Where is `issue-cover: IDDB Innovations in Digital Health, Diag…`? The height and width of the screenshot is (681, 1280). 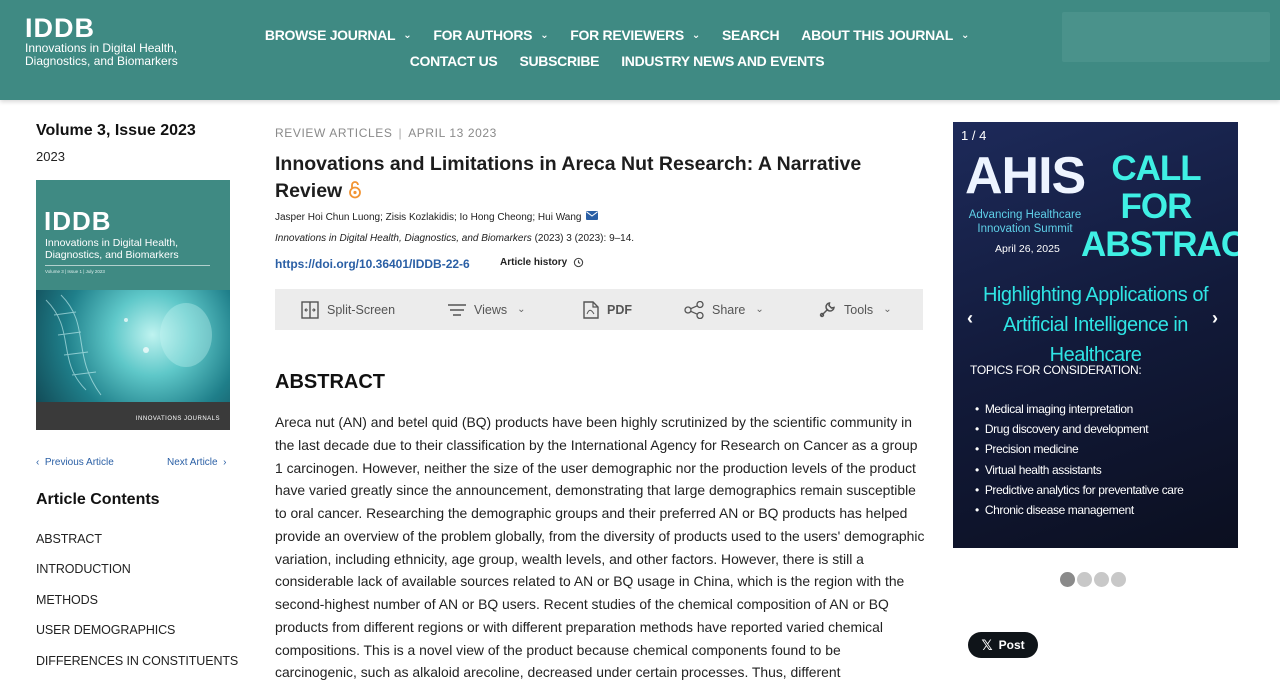
issue-cover: IDDB Innovations in Digital Health, Diag… is located at coordinates (133, 305).